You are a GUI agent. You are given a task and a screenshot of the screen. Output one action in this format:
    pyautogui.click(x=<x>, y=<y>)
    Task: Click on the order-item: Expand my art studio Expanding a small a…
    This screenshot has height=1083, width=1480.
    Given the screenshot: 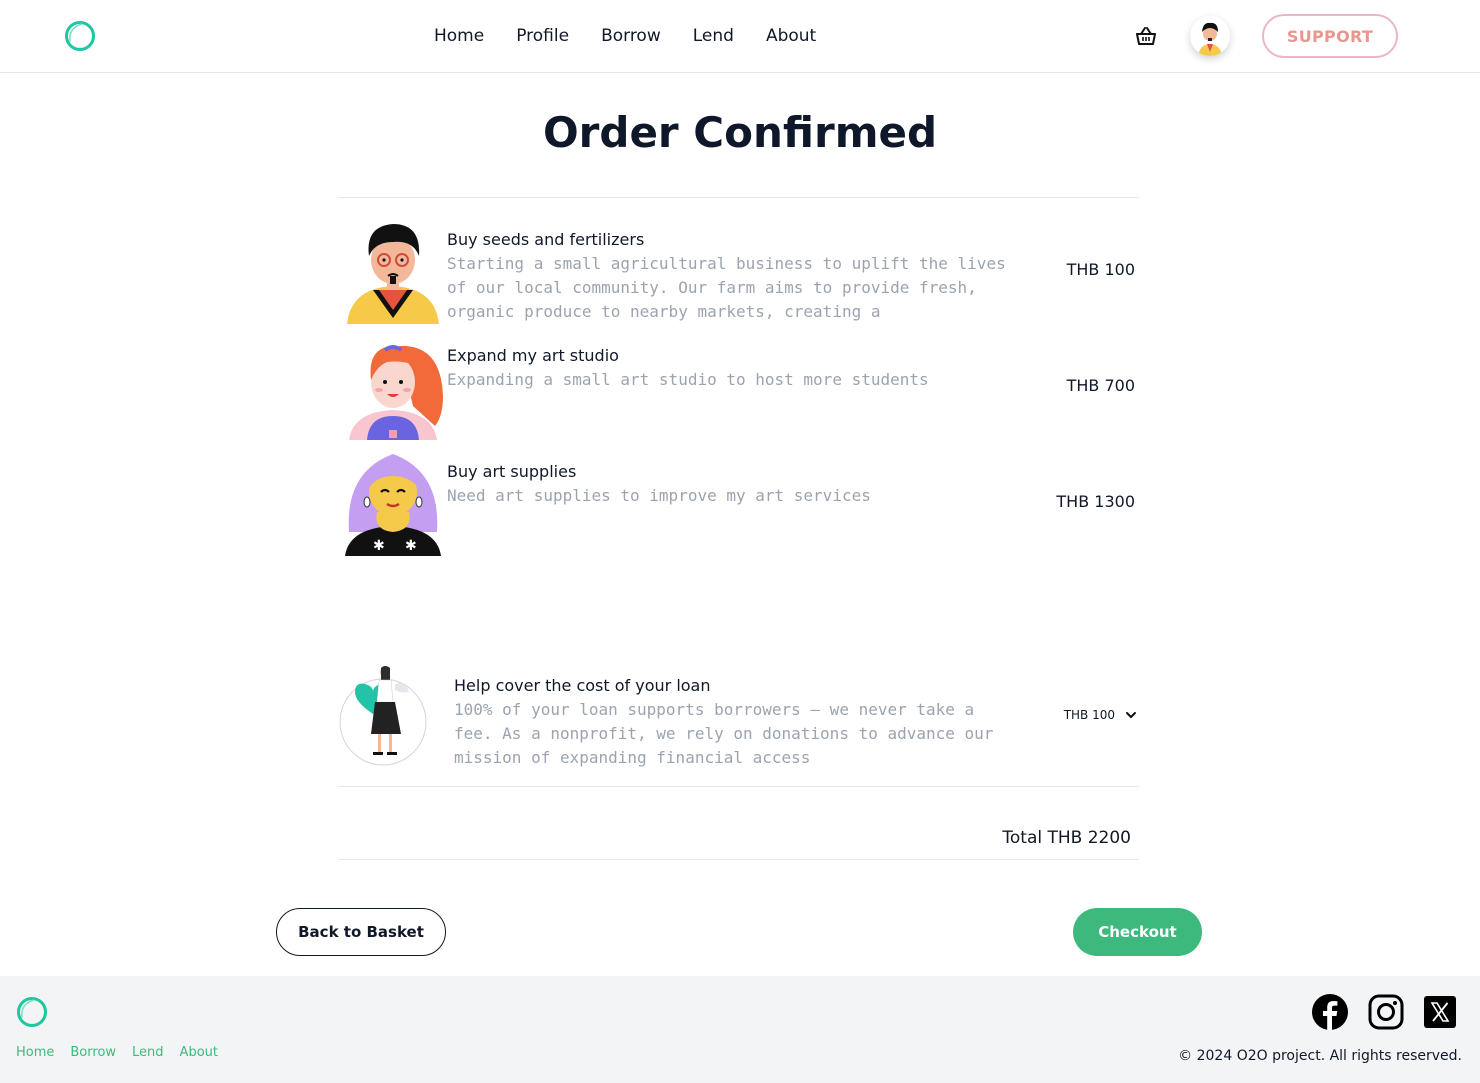 What is the action you would take?
    pyautogui.click(x=739, y=391)
    